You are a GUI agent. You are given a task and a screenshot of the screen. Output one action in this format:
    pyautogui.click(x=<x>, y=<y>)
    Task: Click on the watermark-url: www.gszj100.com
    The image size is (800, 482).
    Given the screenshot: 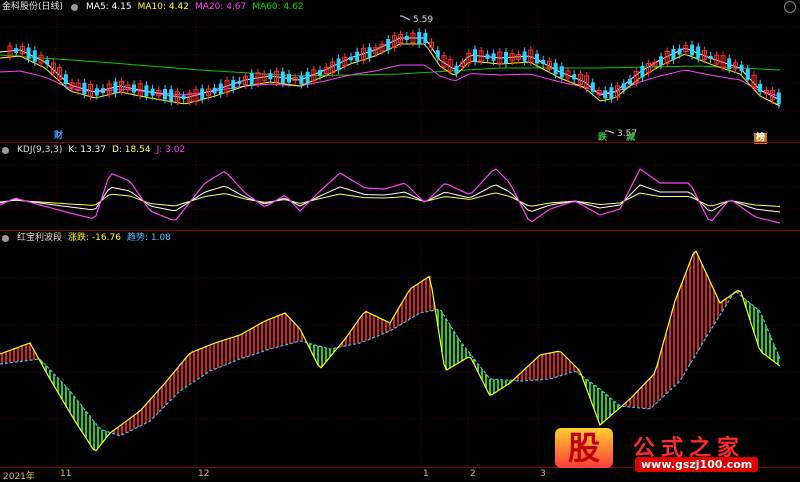 What is the action you would take?
    pyautogui.click(x=697, y=464)
    